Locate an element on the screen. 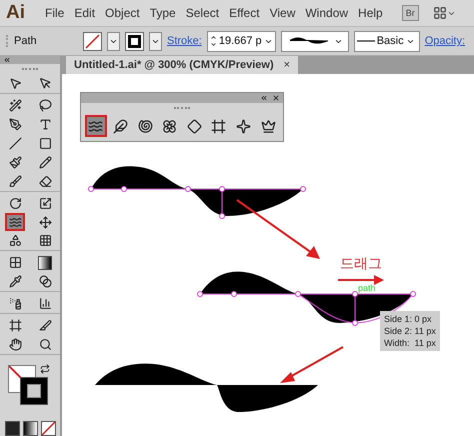  tooltip-line: Side 2: 11 px is located at coordinates (410, 331).